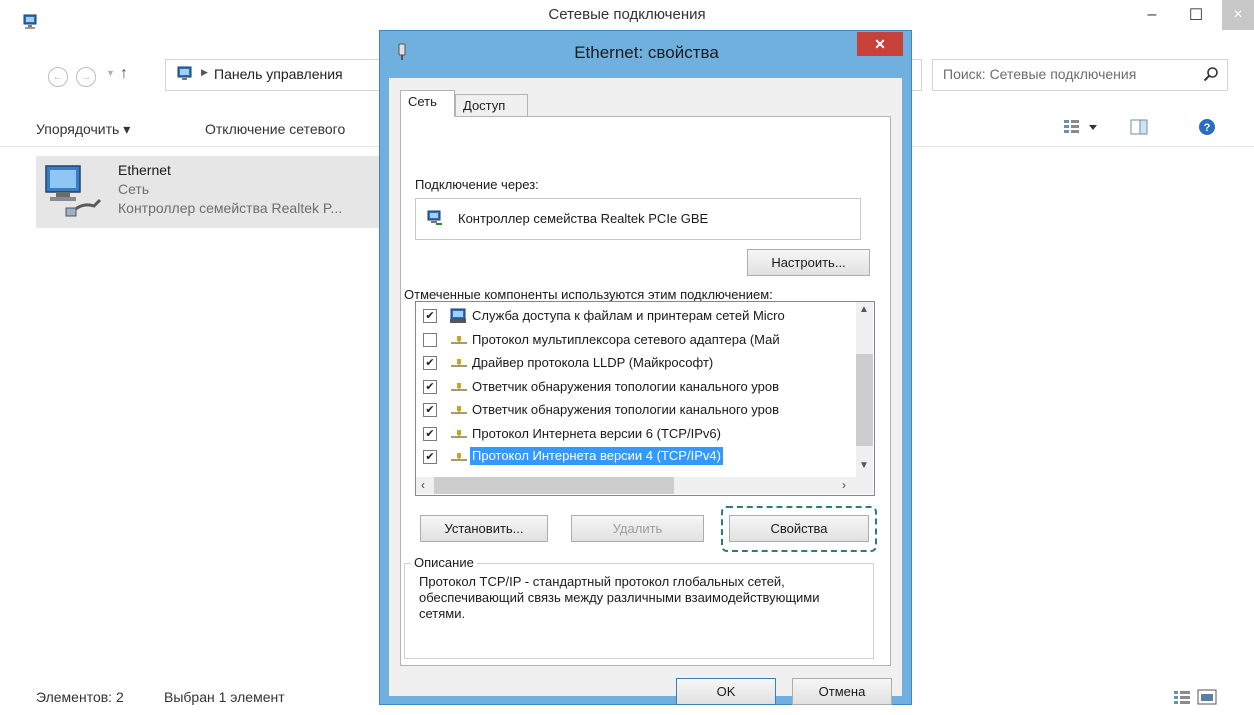 This screenshot has width=1254, height=715. Describe the element at coordinates (434, 217) in the screenshot. I see `network-adapter-icon` at that location.